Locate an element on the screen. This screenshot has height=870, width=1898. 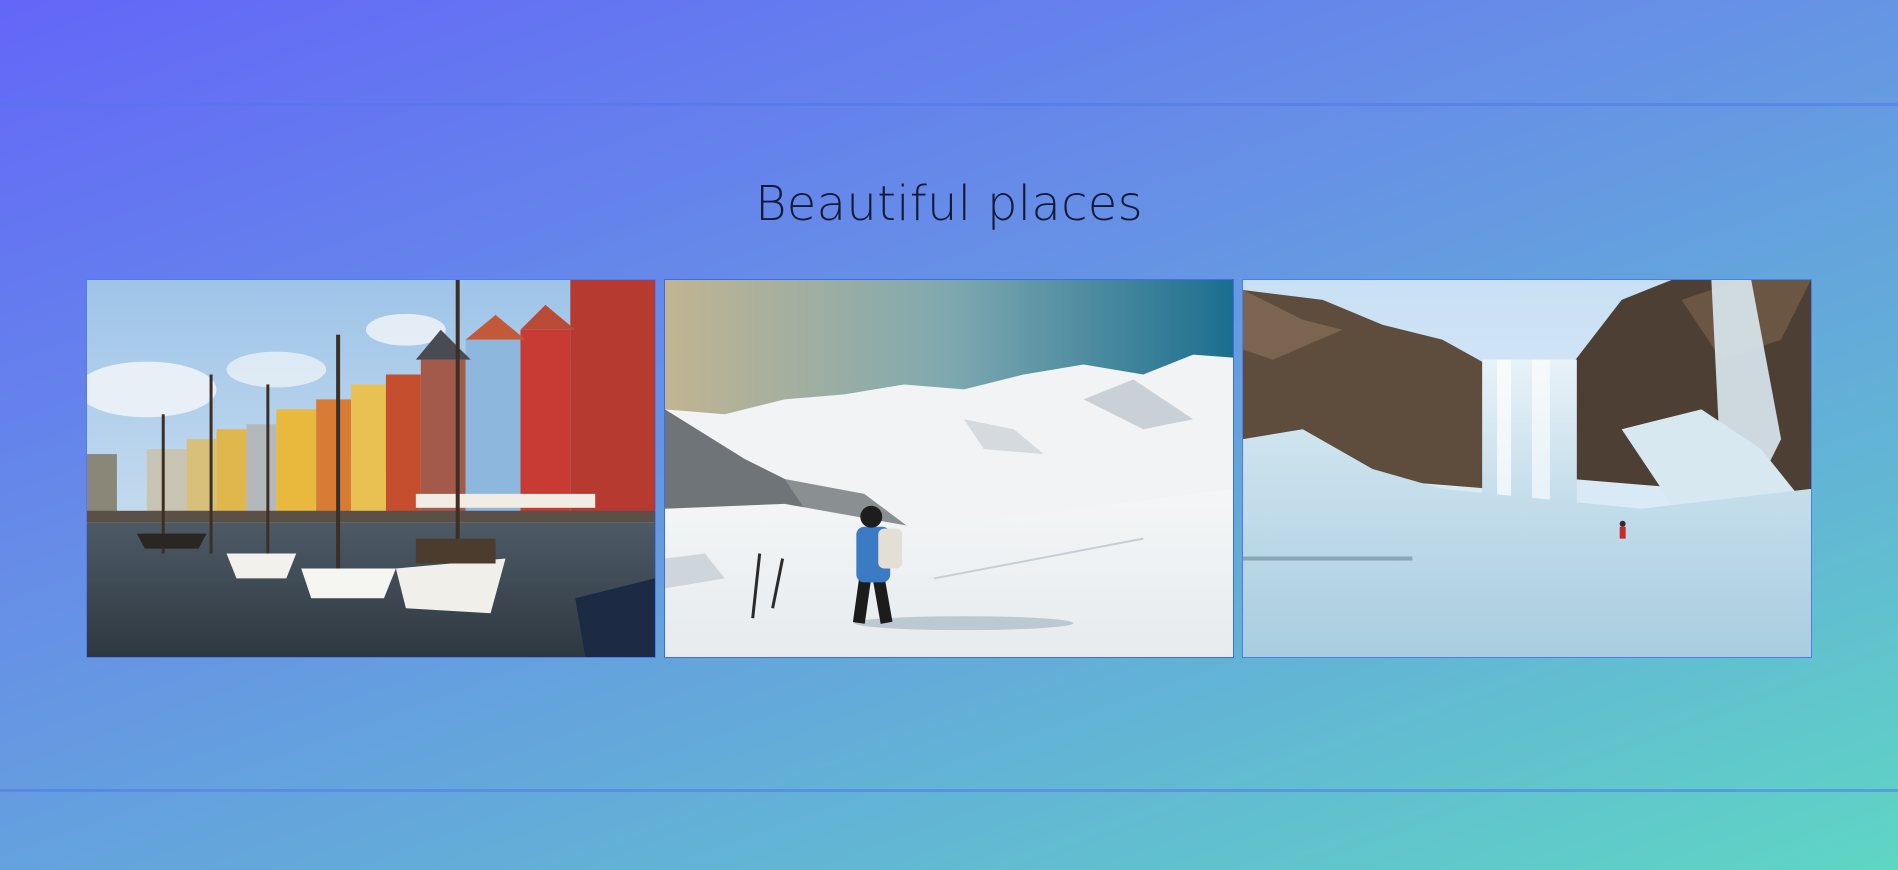
gallery-photo-waterfall is located at coordinates (1527, 468).